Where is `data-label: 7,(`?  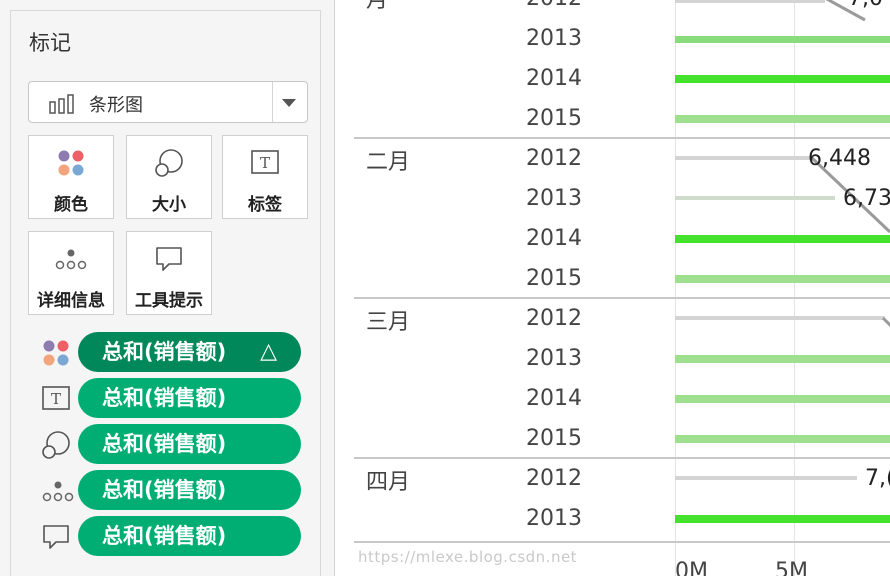 data-label: 7,( is located at coordinates (877, 478).